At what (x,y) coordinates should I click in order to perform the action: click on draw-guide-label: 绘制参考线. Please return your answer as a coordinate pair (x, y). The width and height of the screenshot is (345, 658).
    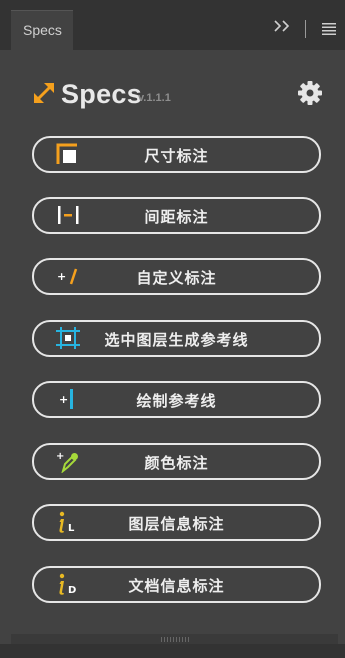
    Looking at the image, I should click on (176, 401).